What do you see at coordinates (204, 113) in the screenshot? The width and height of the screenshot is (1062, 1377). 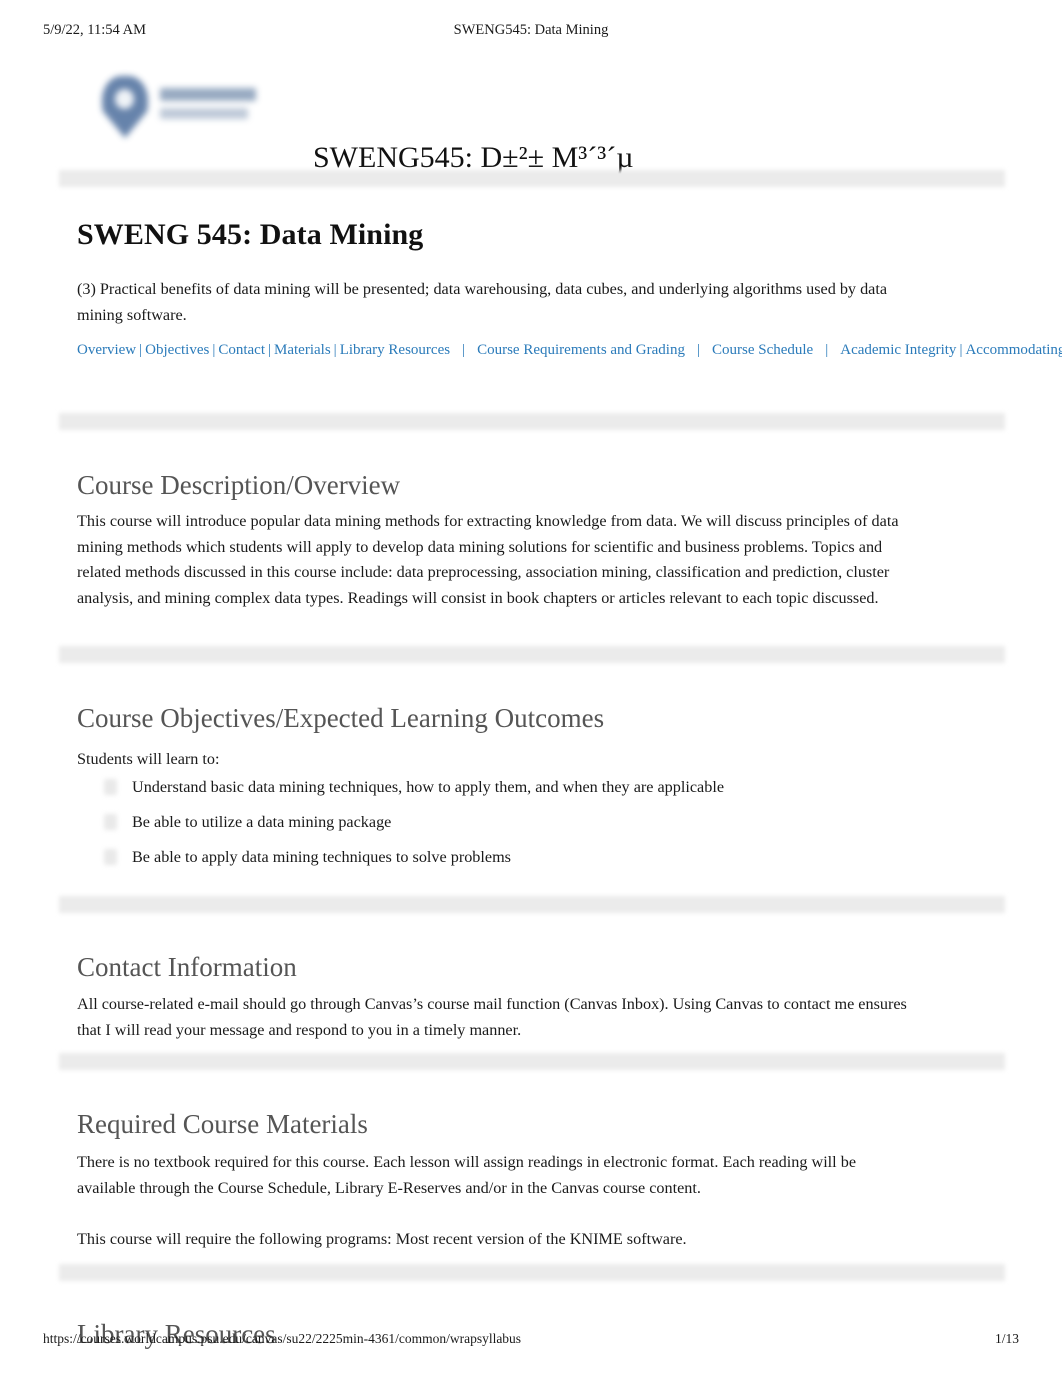 I see `logo-wordmark-line2` at bounding box center [204, 113].